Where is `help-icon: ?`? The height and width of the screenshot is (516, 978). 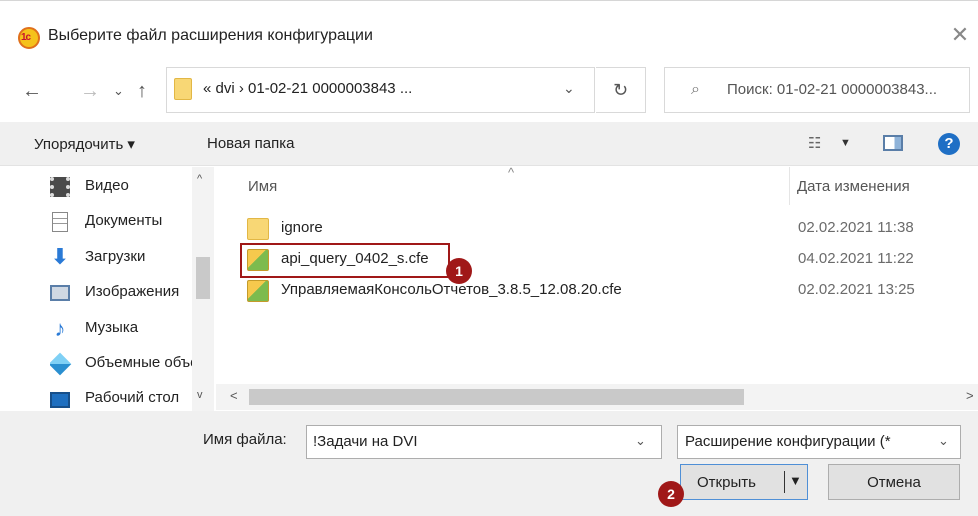 help-icon: ? is located at coordinates (949, 144).